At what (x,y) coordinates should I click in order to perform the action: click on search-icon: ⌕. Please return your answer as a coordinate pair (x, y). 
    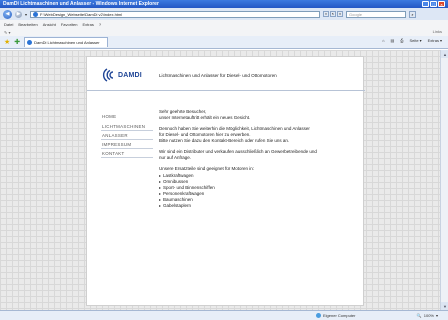
    Looking at the image, I should click on (413, 14).